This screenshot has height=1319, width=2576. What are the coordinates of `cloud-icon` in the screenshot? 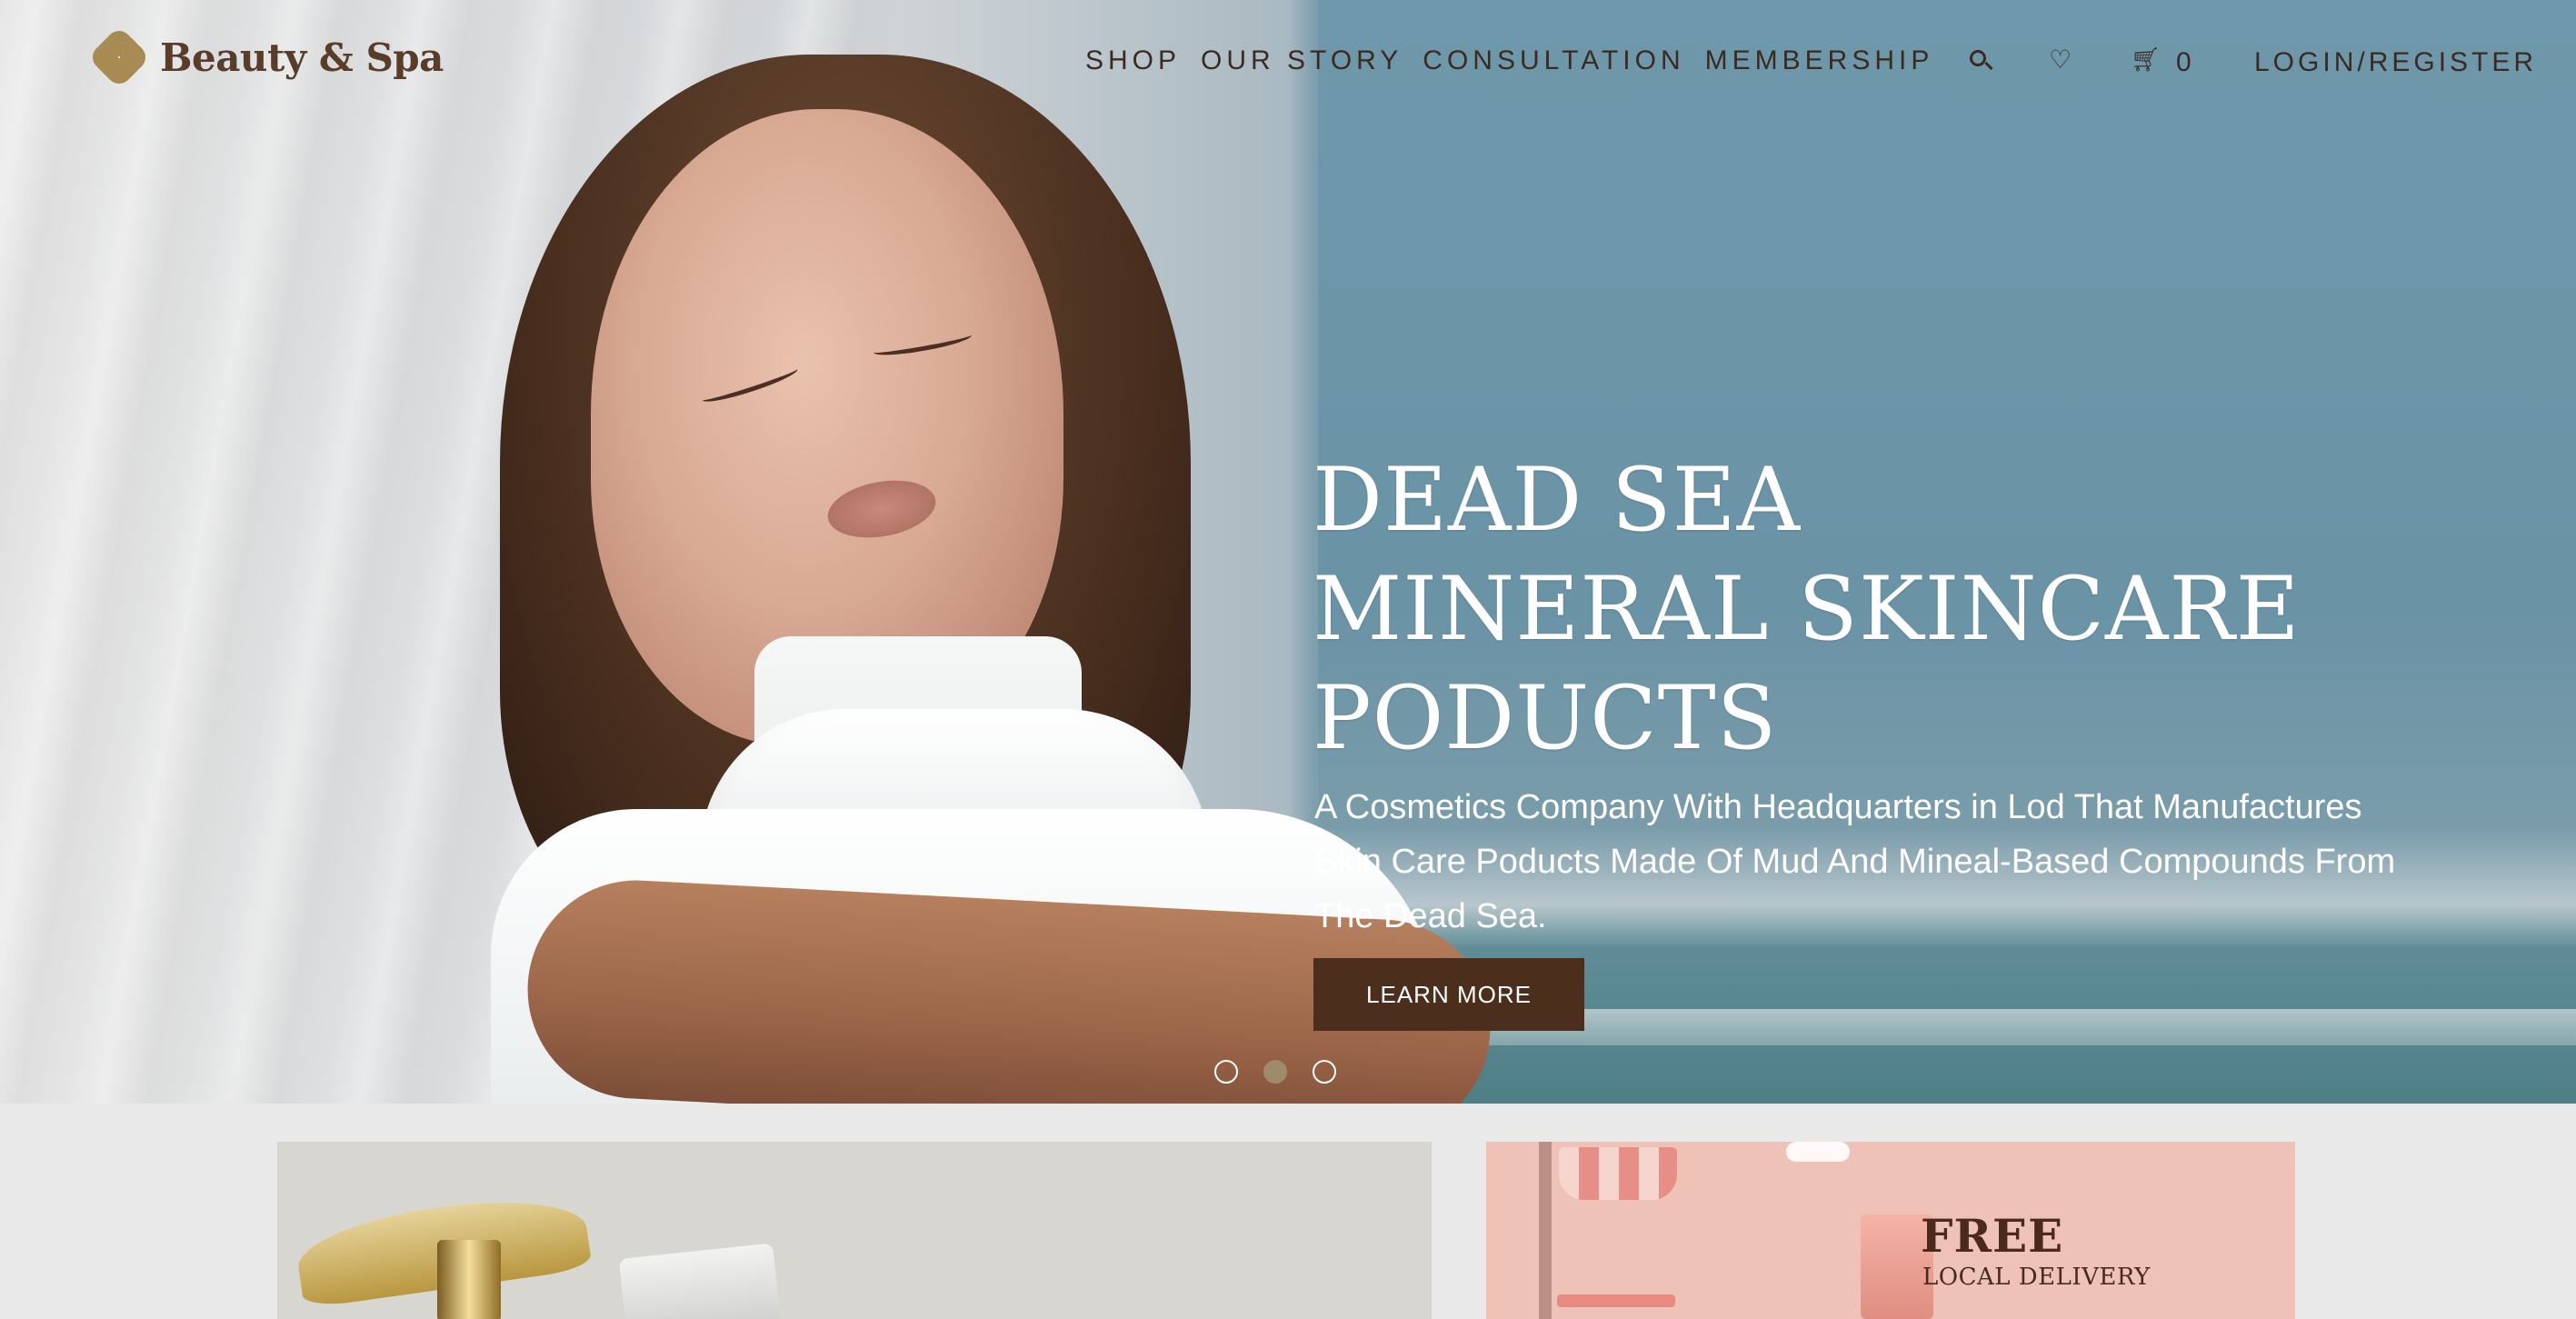 It's located at (1818, 1152).